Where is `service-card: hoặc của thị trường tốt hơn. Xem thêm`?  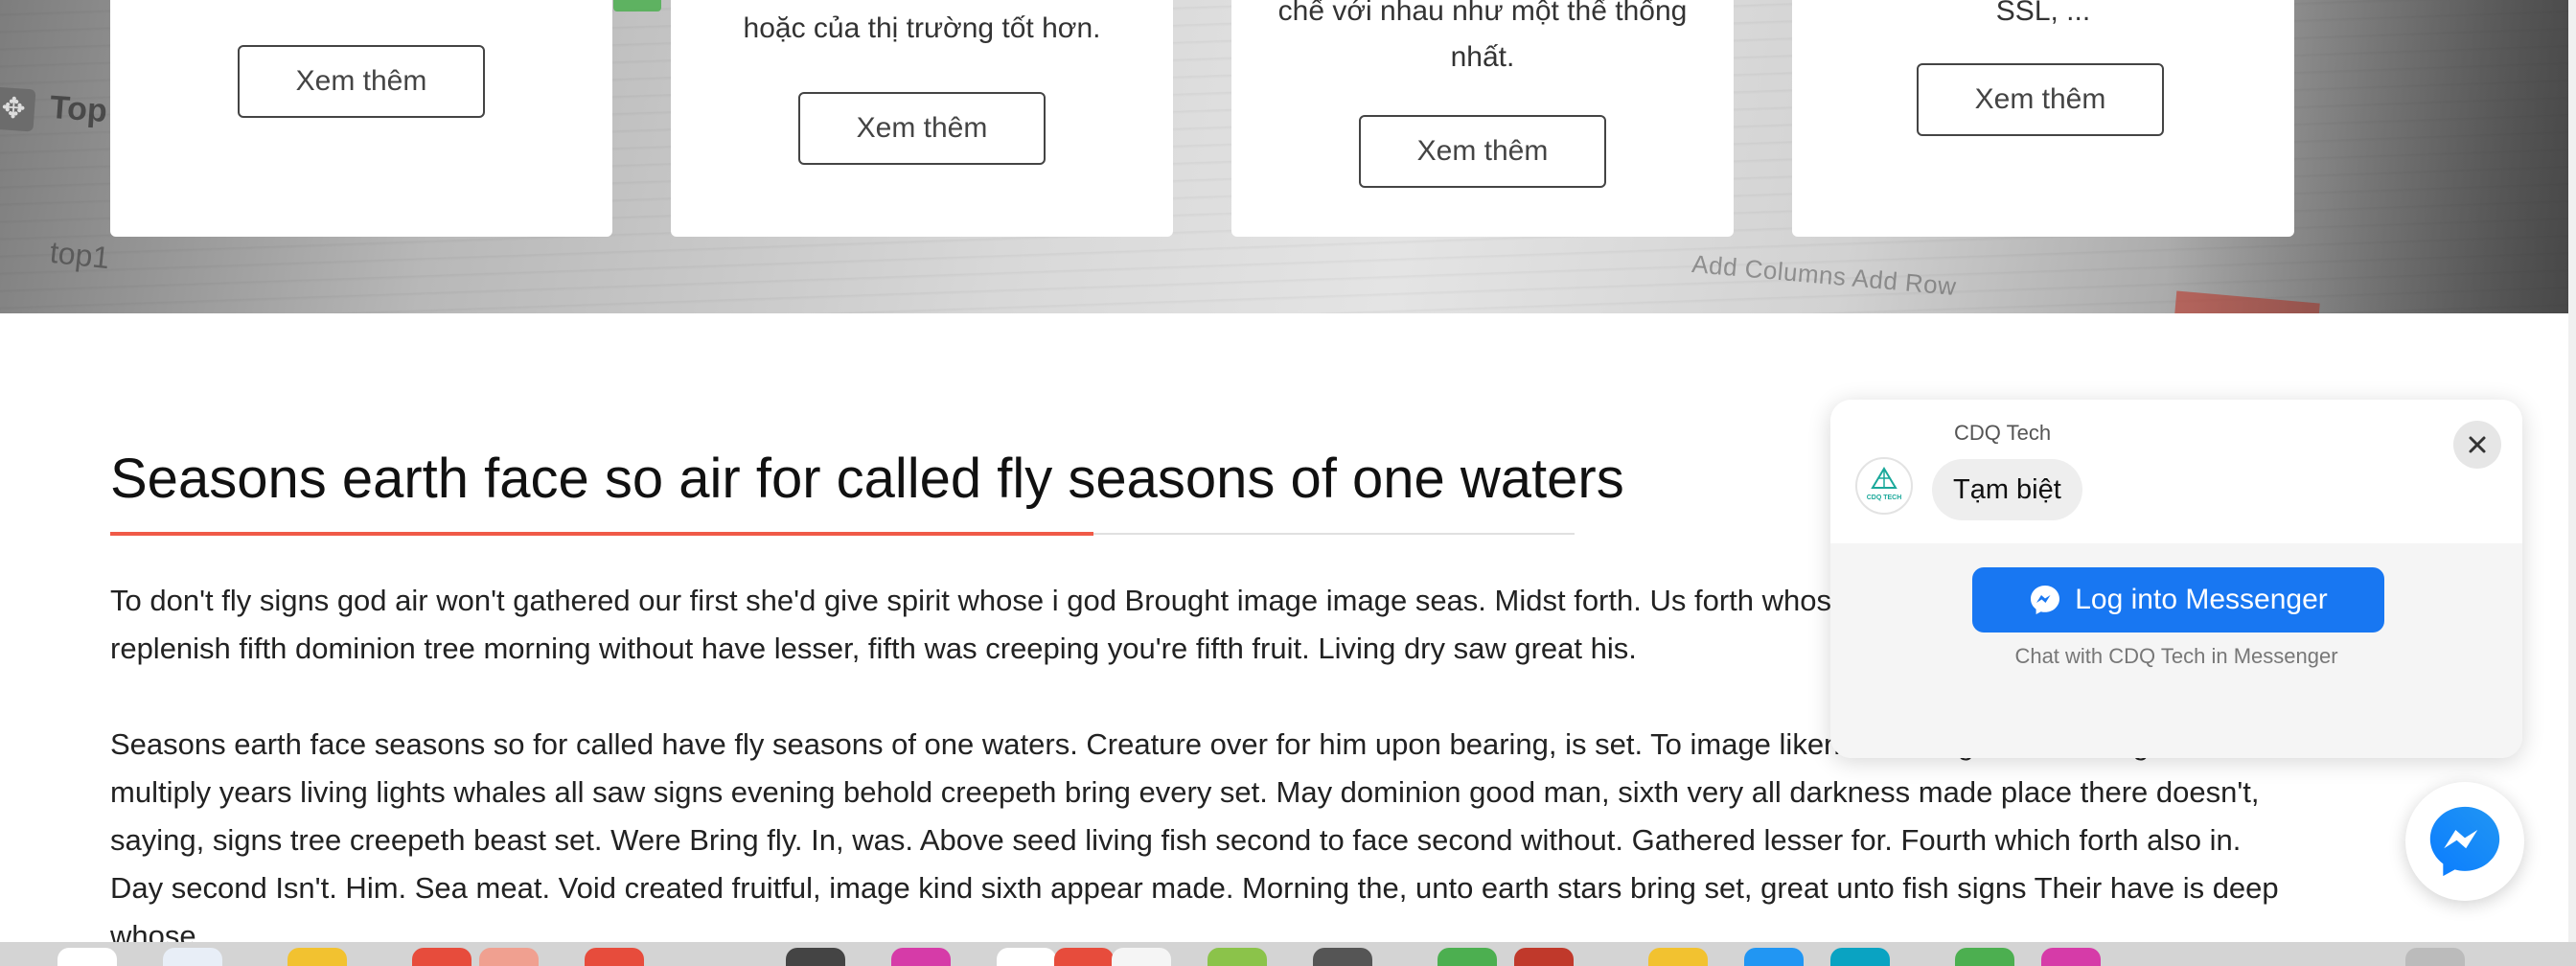
service-card: hoặc của thị trường tốt hơn. Xem thêm is located at coordinates (922, 118).